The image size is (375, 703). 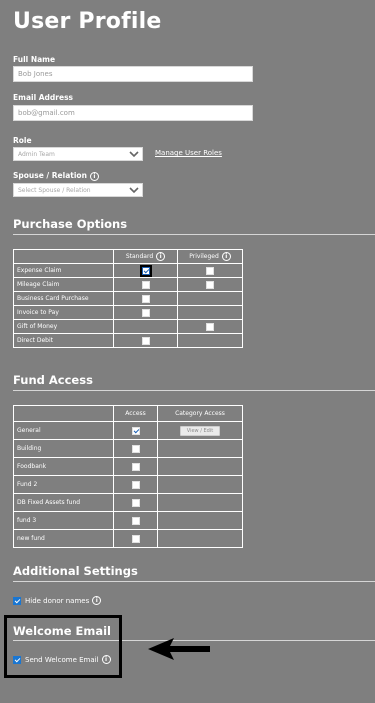 I want to click on table-row: Mileage Claim, so click(x=128, y=284).